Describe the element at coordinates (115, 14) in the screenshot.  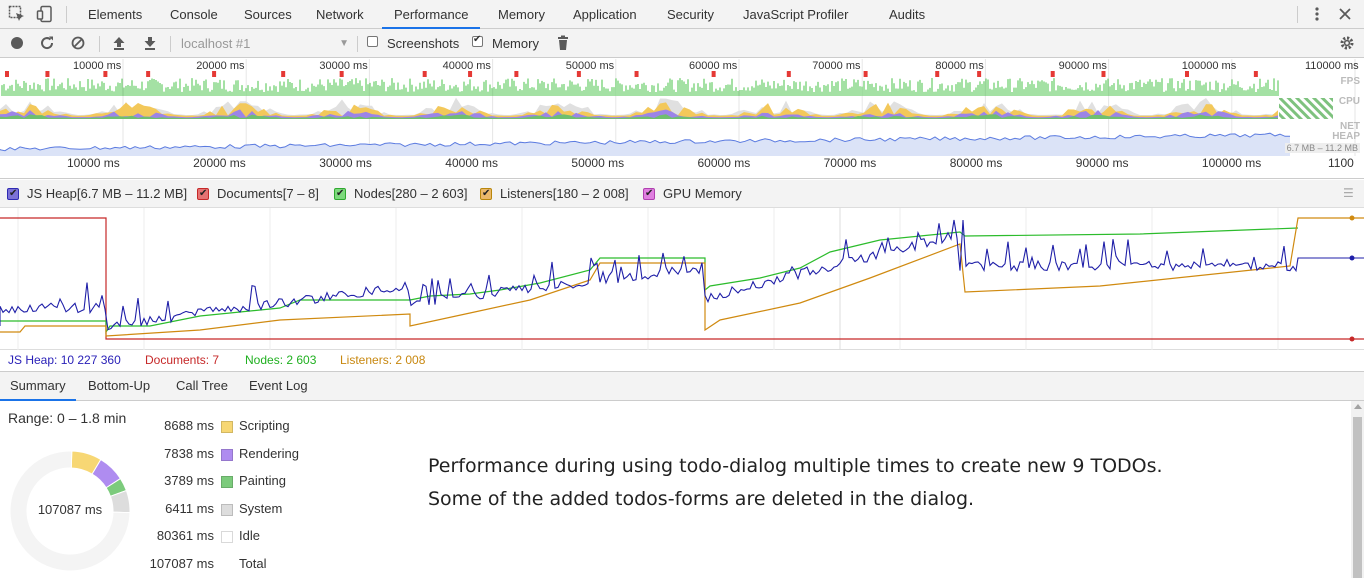
I see `tab-elements: Elements` at that location.